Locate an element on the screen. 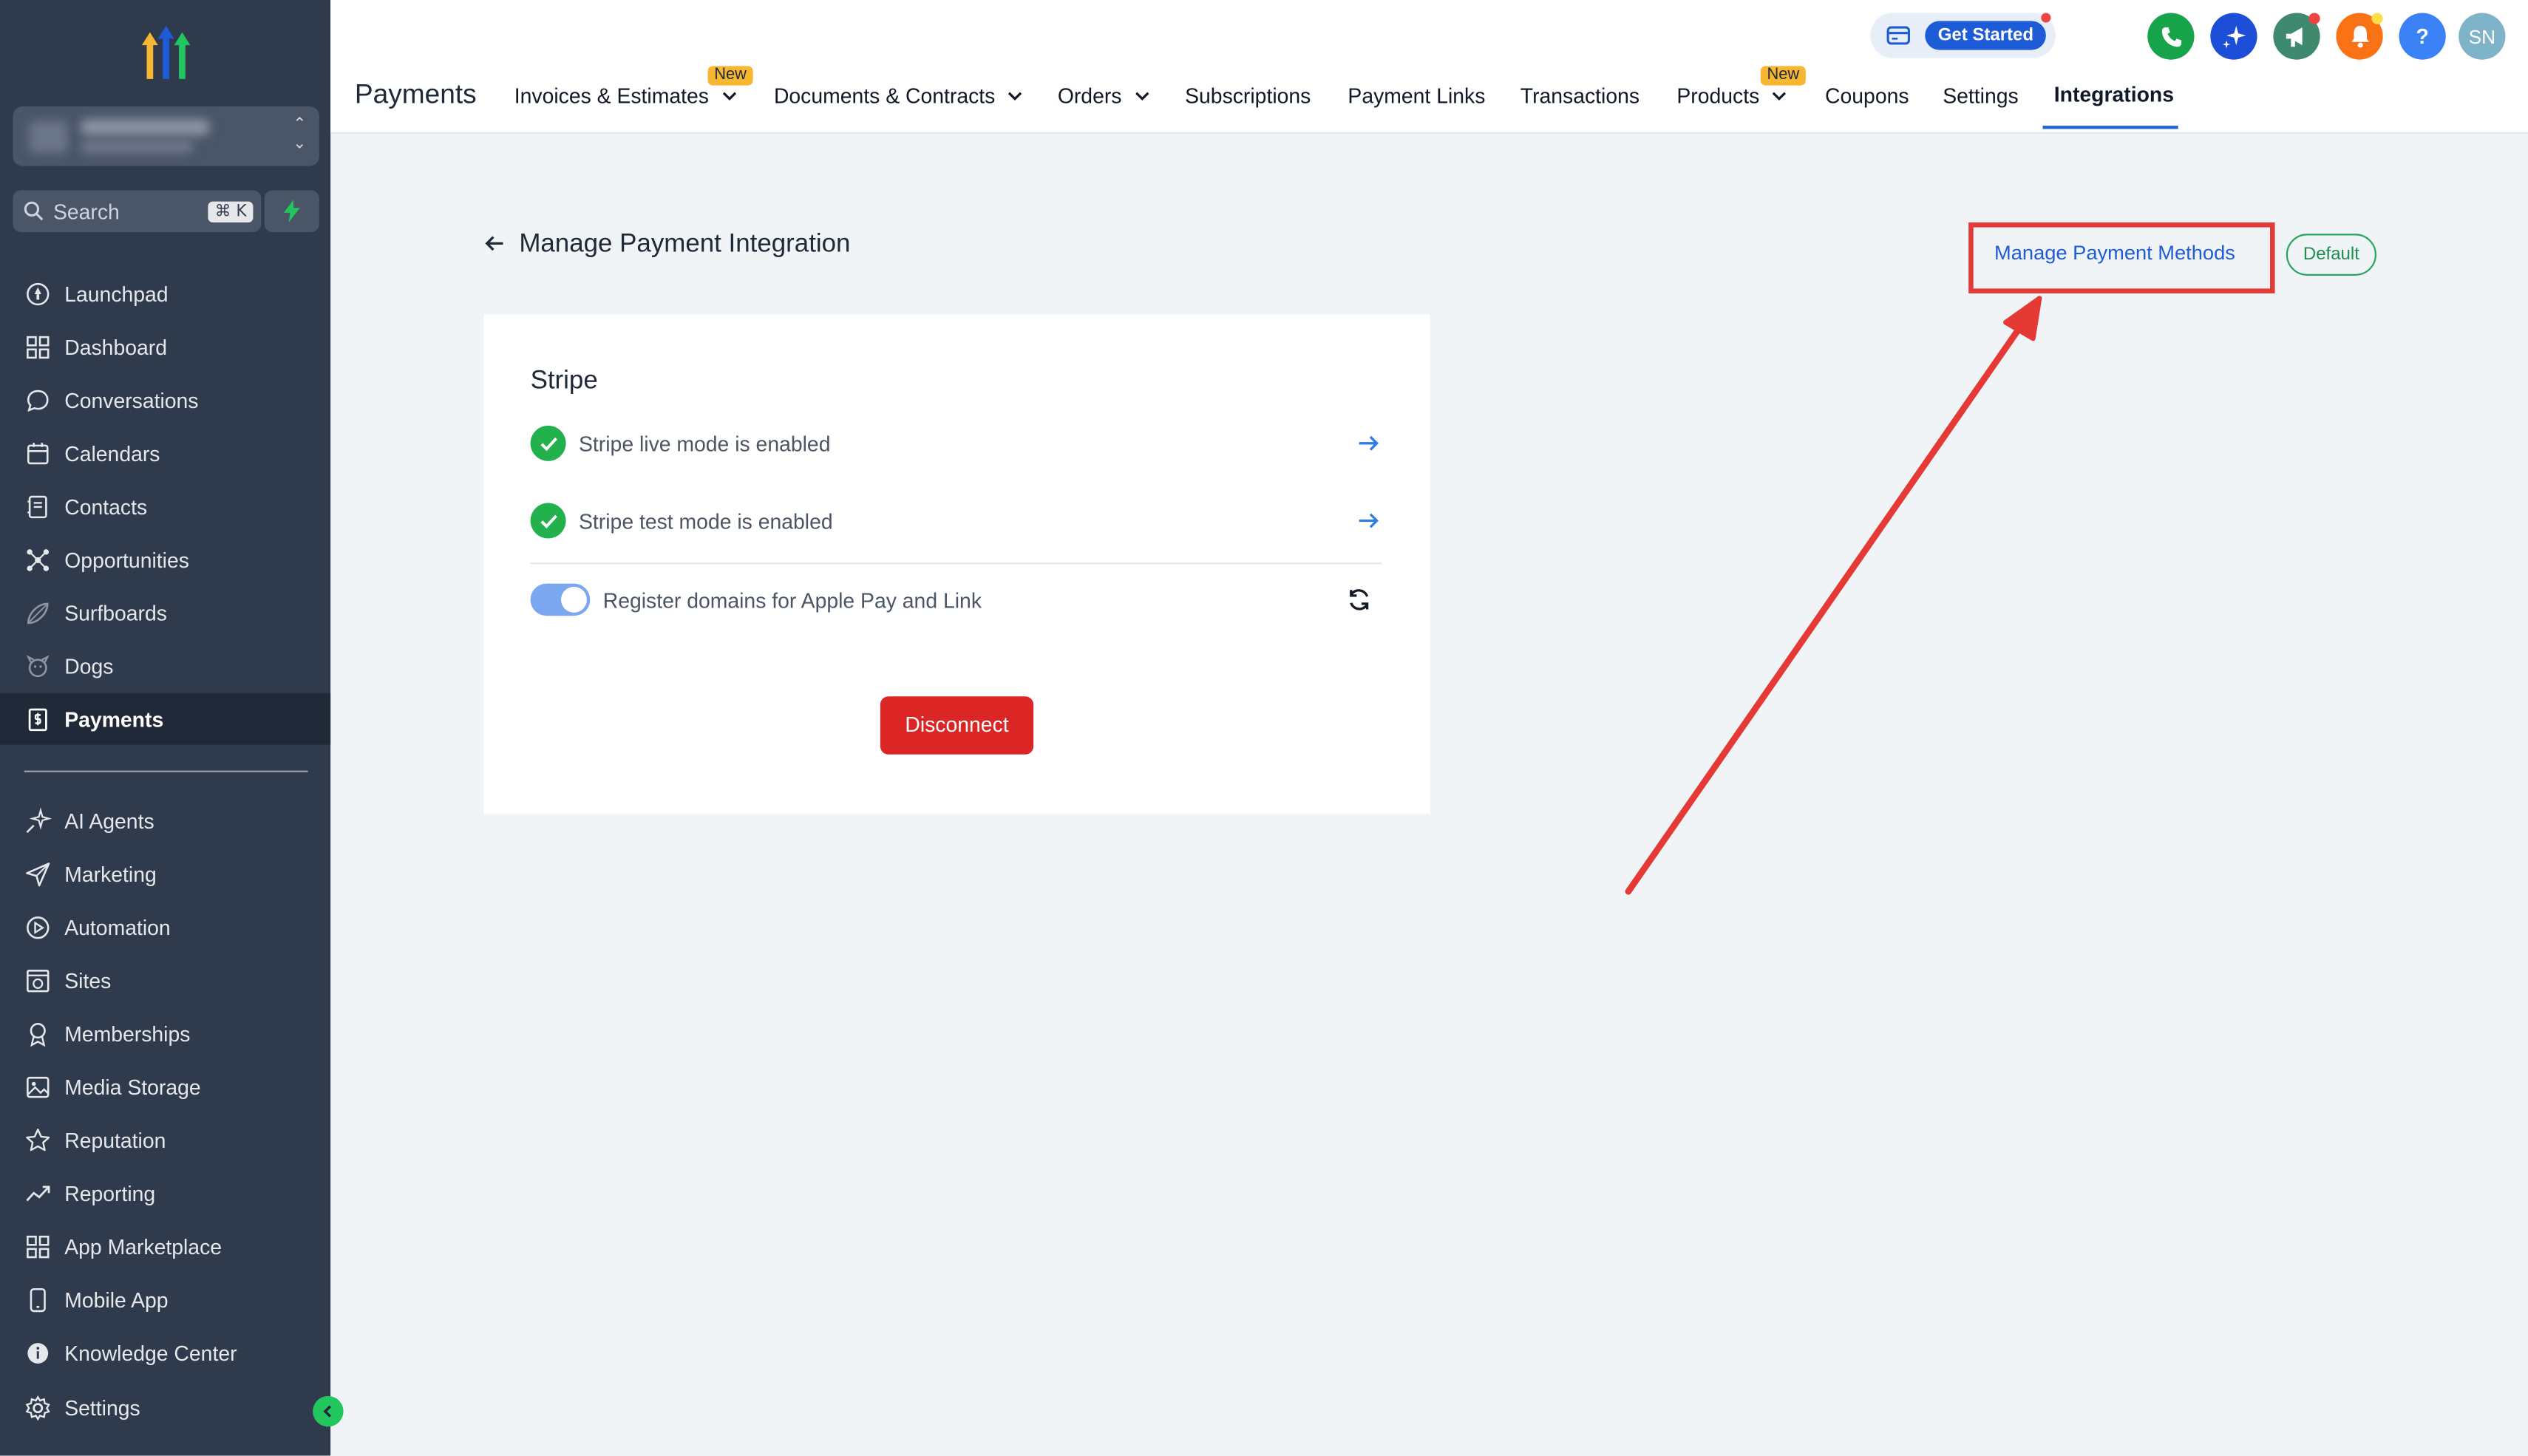 Image resolution: width=2528 pixels, height=1456 pixels. tab-payment-links: Payment Links is located at coordinates (1417, 96).